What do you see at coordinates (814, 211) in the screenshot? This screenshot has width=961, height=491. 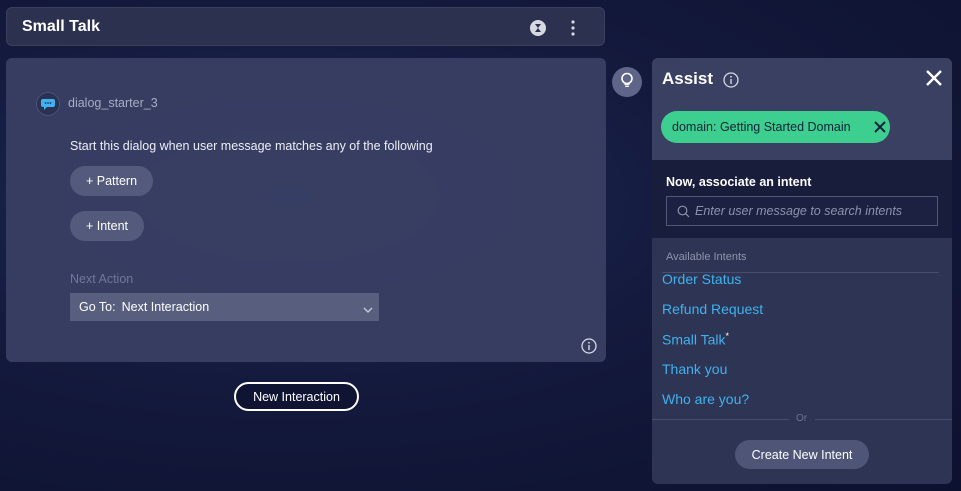 I see `intent-search-input` at bounding box center [814, 211].